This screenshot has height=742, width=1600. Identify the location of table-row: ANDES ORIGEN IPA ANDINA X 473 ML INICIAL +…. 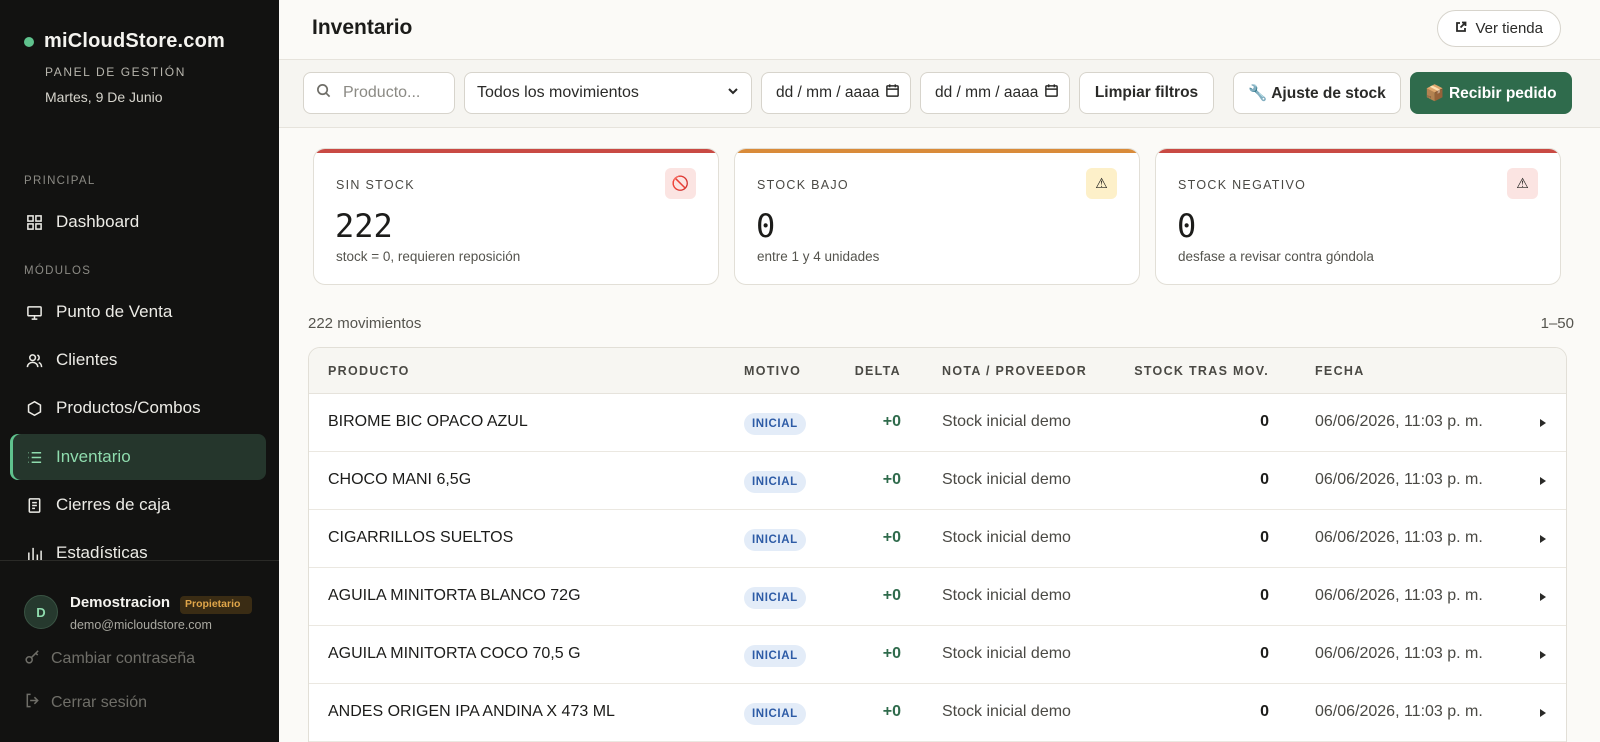
(937, 713).